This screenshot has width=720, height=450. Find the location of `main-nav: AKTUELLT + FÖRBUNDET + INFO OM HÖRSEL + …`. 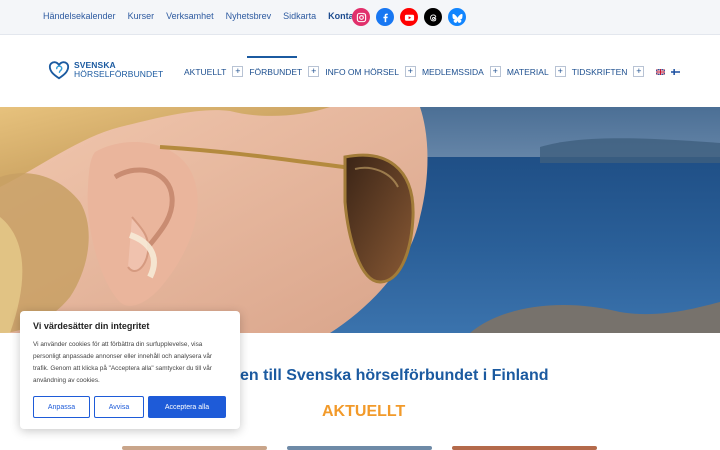

main-nav: AKTUELLT + FÖRBUNDET + INFO OM HÖRSEL + … is located at coordinates (432, 66).